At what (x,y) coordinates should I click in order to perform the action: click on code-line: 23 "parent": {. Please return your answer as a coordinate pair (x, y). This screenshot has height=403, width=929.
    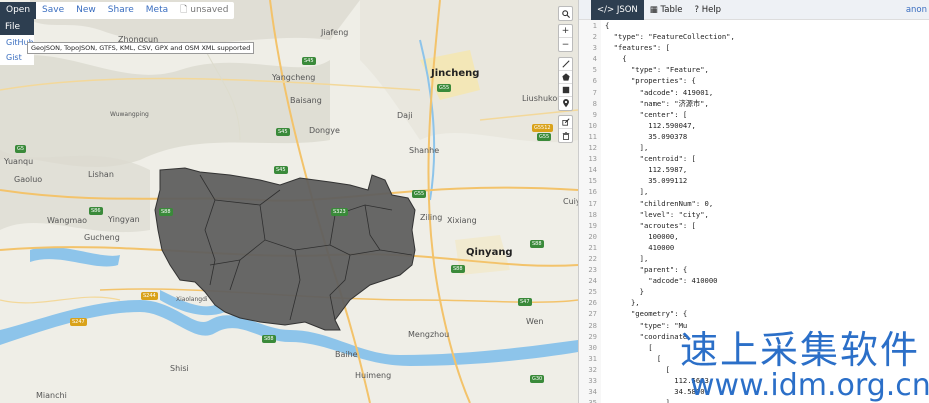
    Looking at the image, I should click on (754, 270).